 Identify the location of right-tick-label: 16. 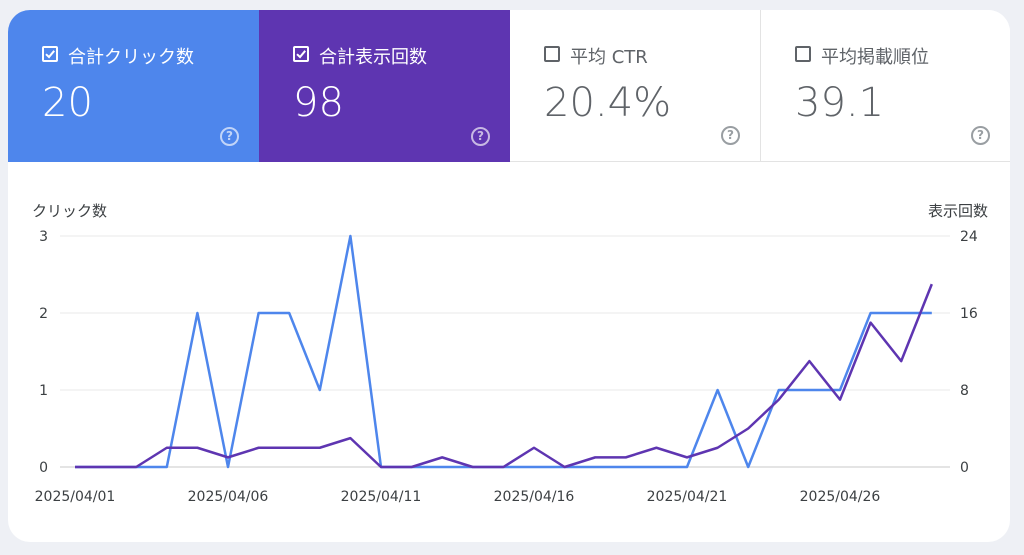
(969, 314).